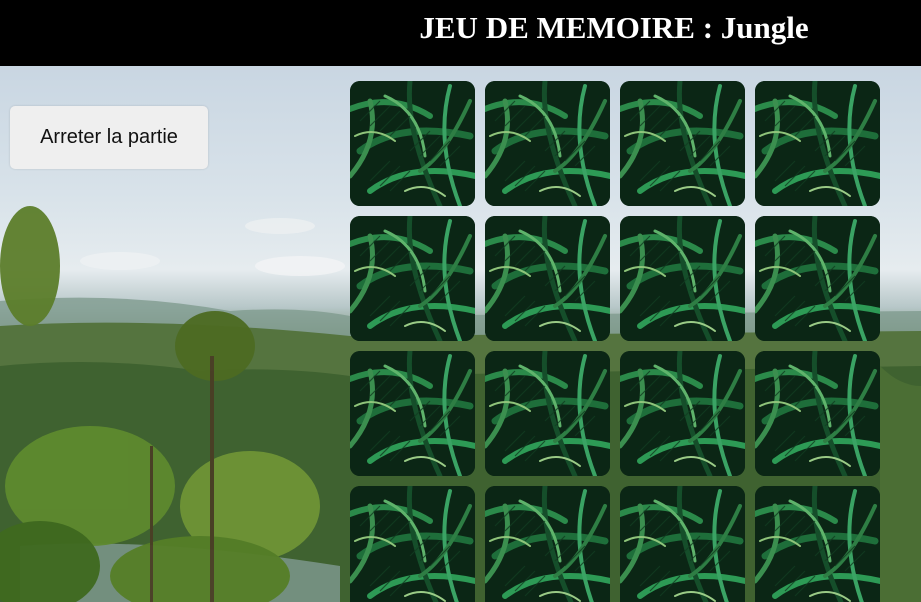  Describe the element at coordinates (614, 27) in the screenshot. I see `page-title: JEU DE MEMOIRE : Jungle` at that location.